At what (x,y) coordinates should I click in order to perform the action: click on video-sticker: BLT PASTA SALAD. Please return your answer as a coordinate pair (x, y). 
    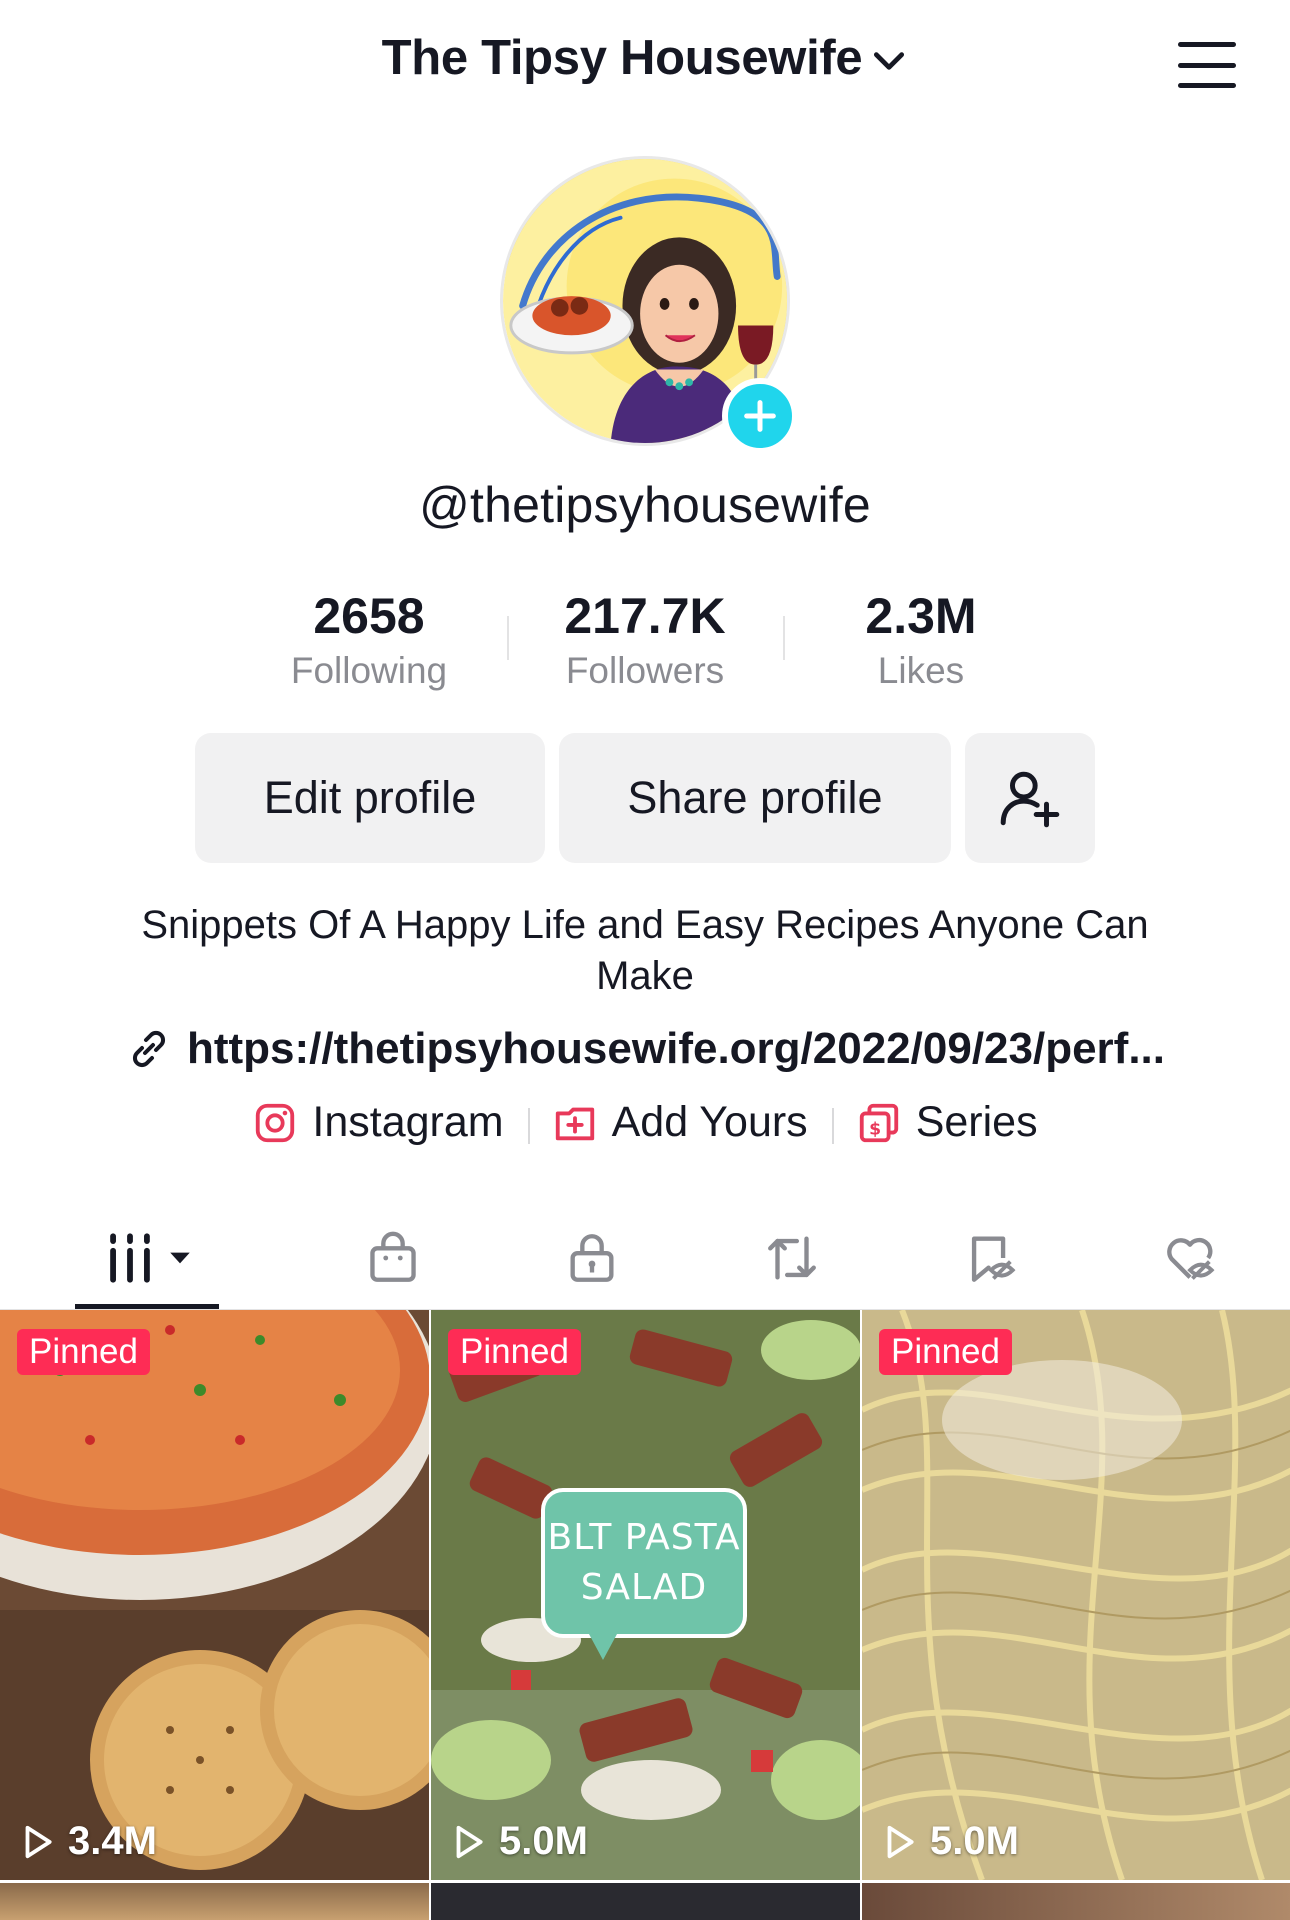
    Looking at the image, I should click on (644, 1574).